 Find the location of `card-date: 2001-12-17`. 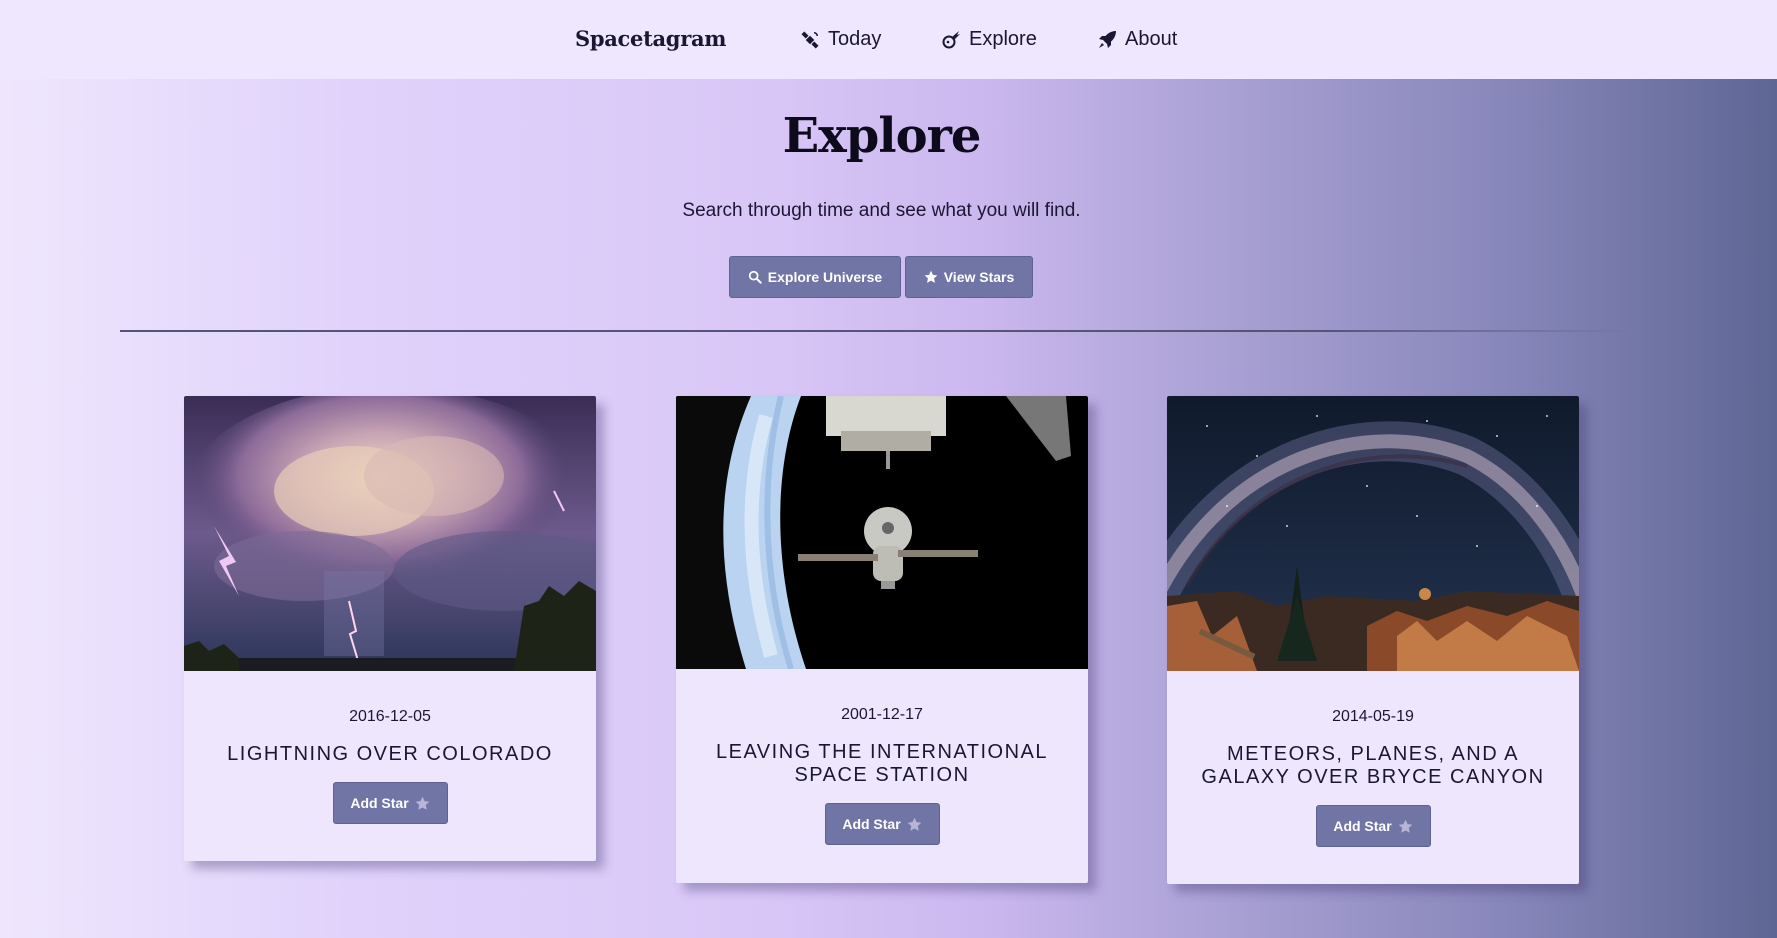

card-date: 2001-12-17 is located at coordinates (882, 714).